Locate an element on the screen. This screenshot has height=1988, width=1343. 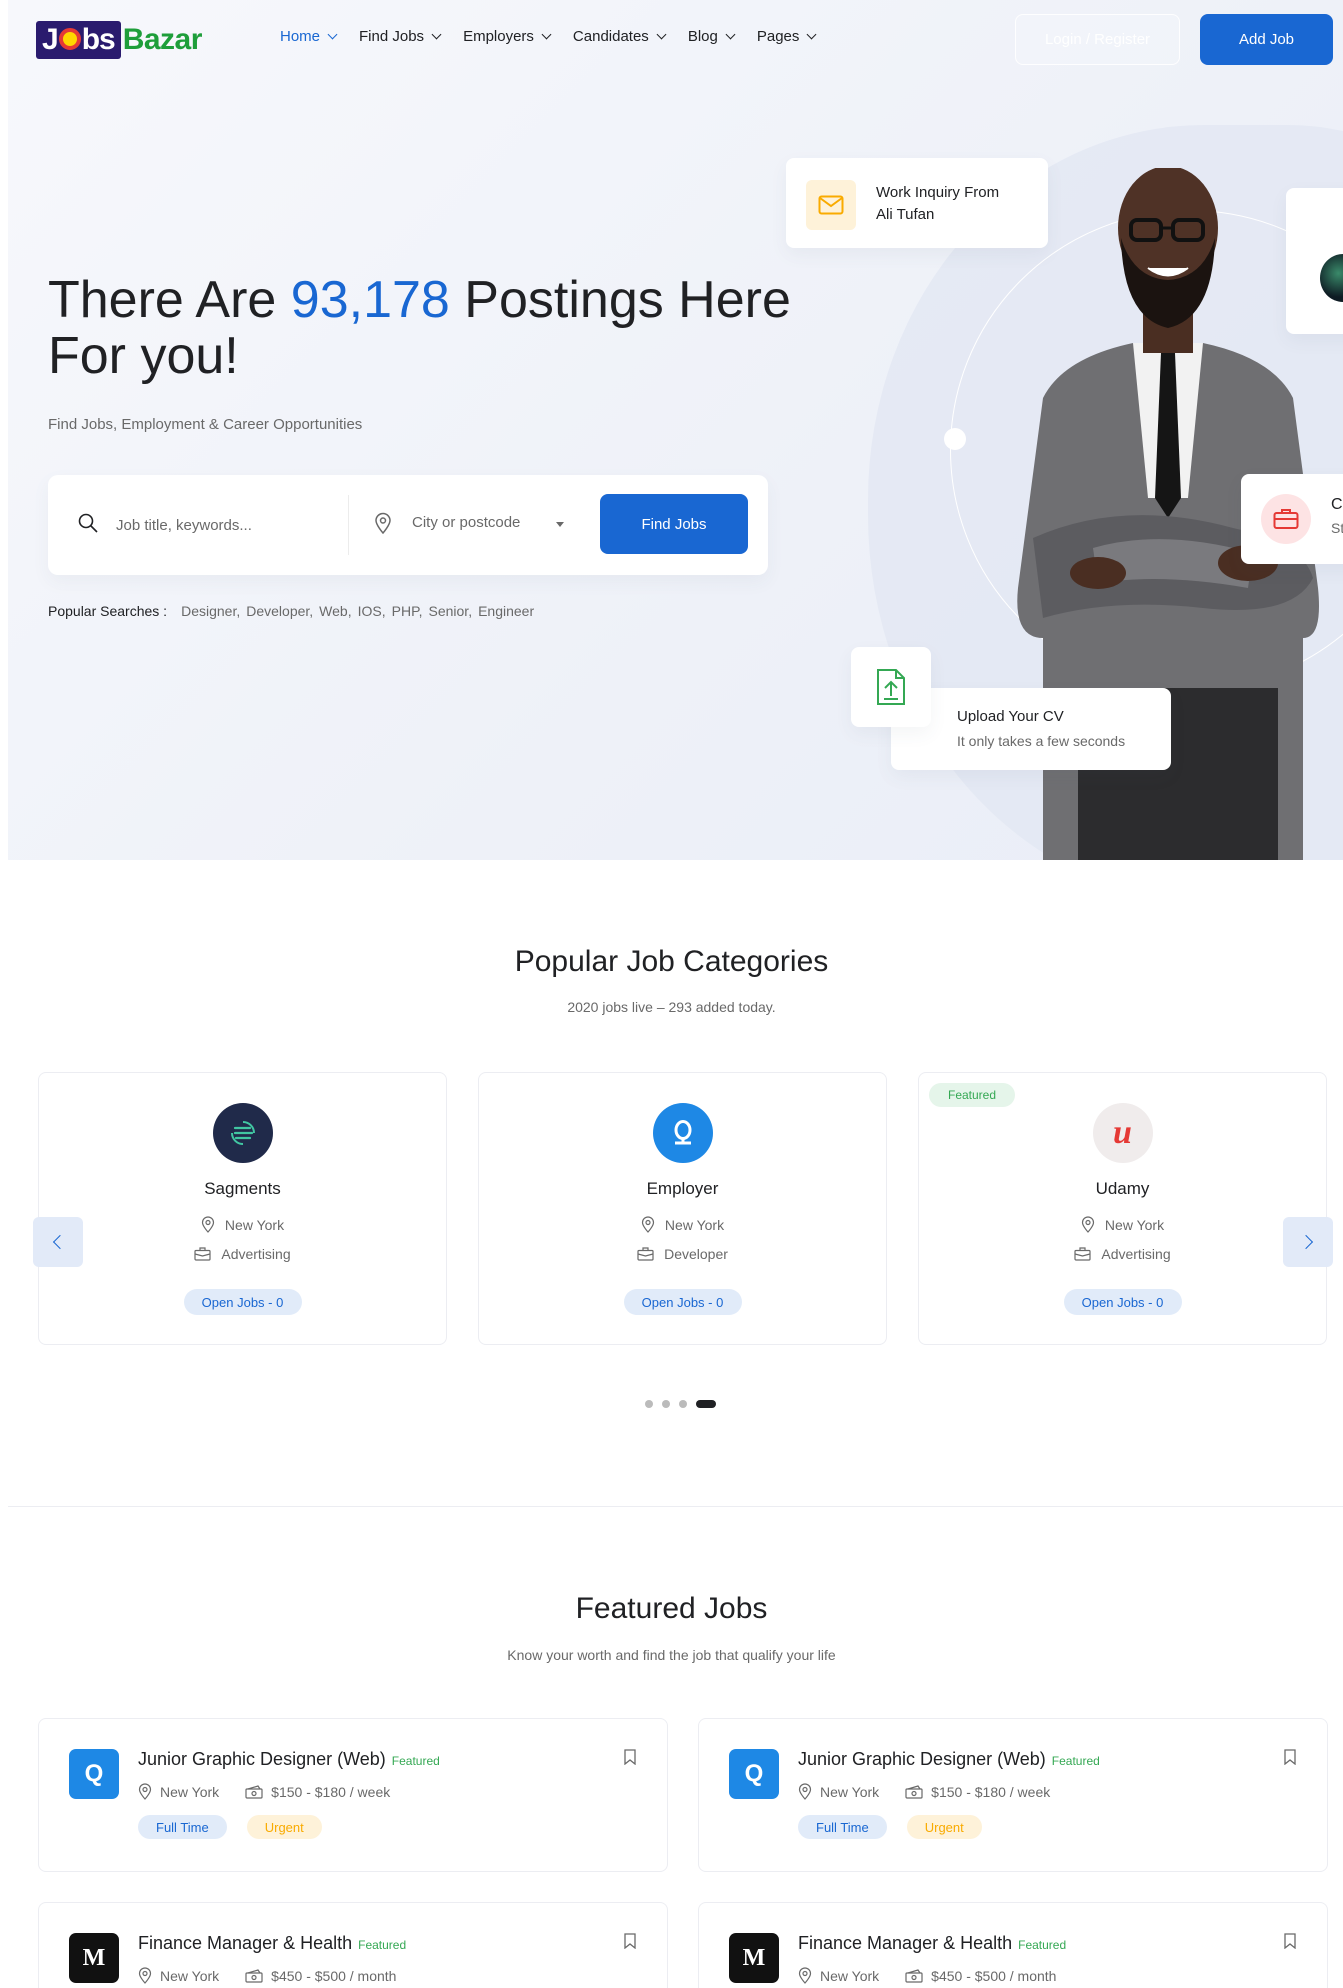
logo-jobs-mark: Jbs is located at coordinates (78, 40).